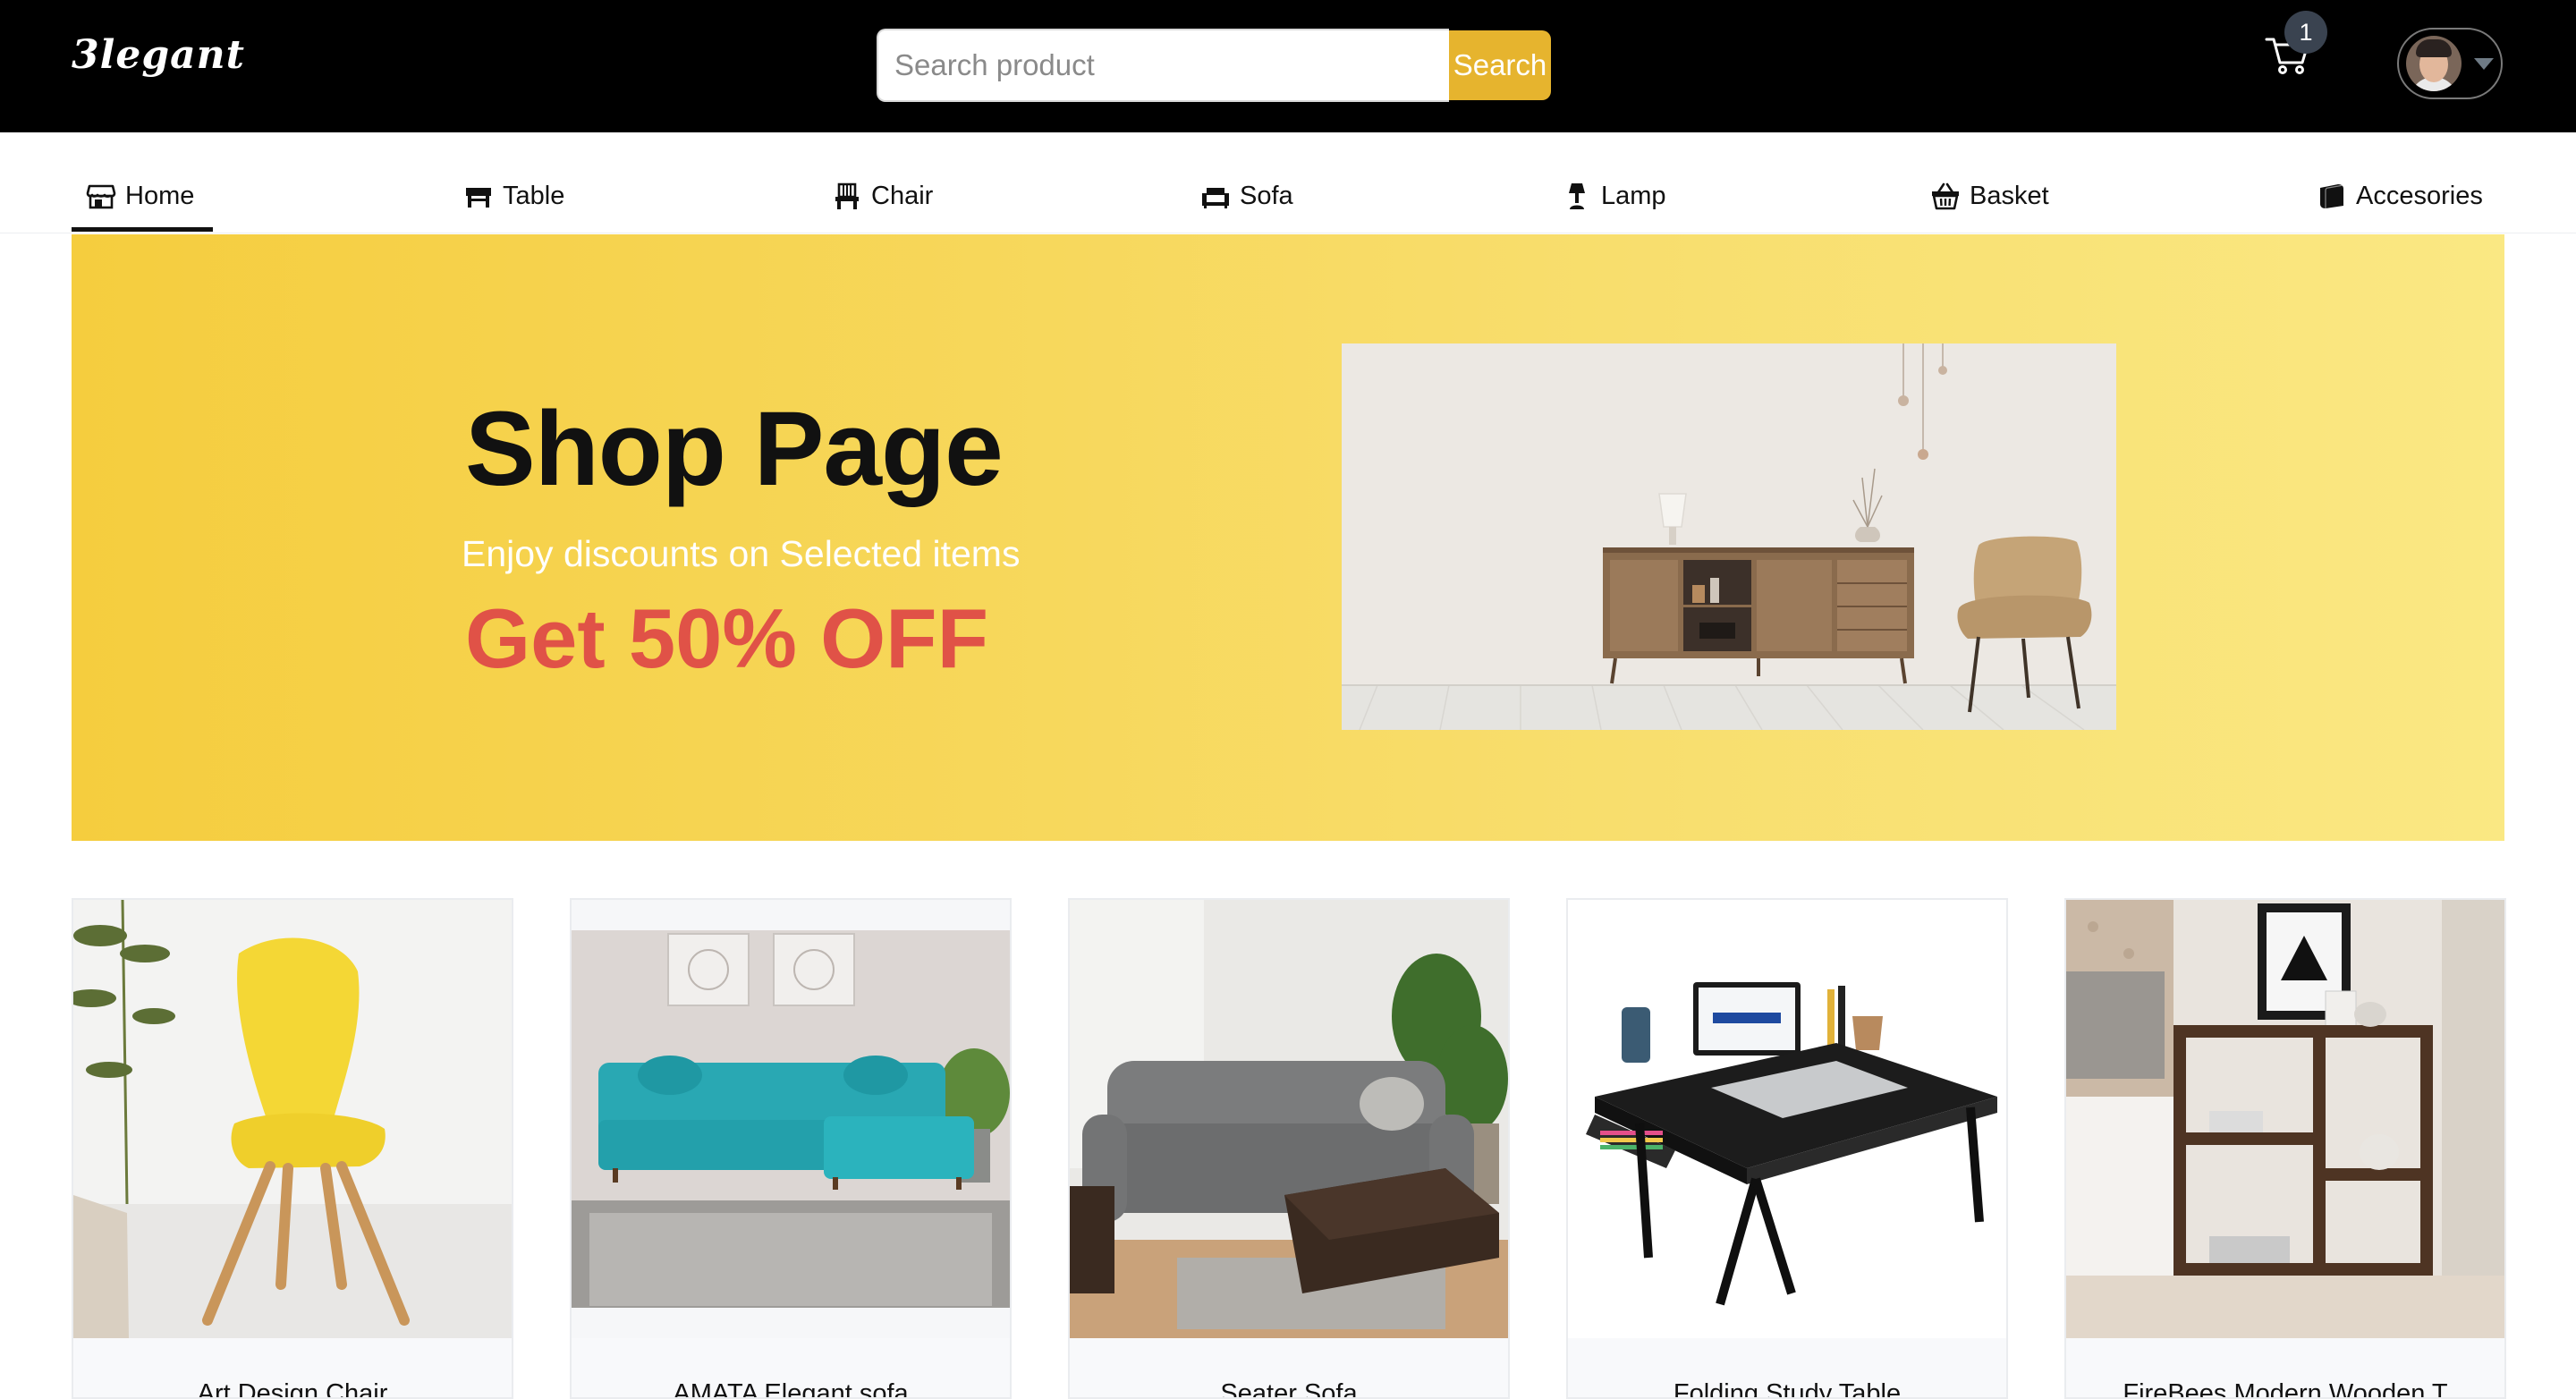 Image resolution: width=2576 pixels, height=1399 pixels. I want to click on banner-title: Shop Page, so click(734, 449).